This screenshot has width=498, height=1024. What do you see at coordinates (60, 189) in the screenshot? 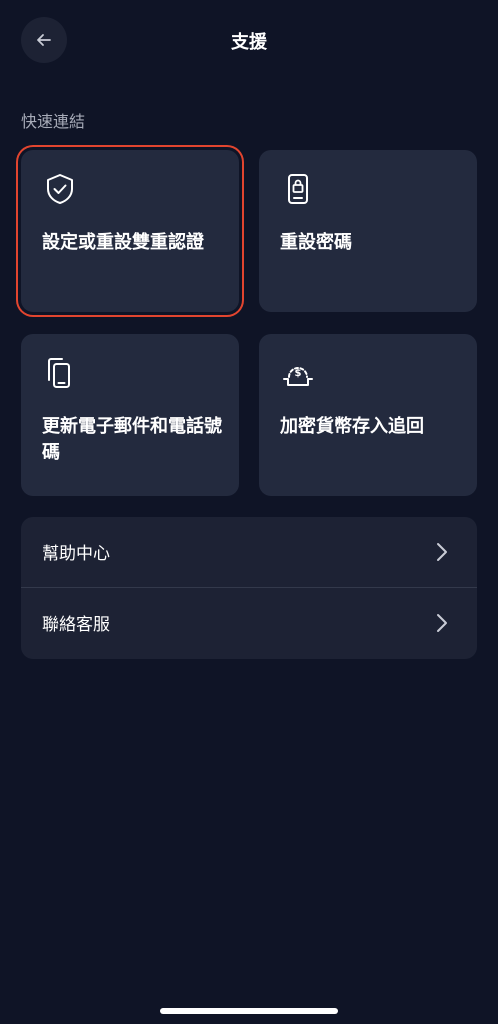
I see `shield-check-icon` at bounding box center [60, 189].